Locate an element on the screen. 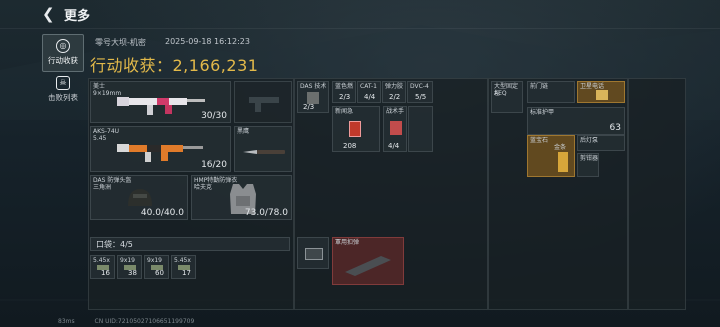 The width and height of the screenshot is (720, 327). secondary-weapon-slot: AKS-74U 5.45 16/20 is located at coordinates (160, 149).